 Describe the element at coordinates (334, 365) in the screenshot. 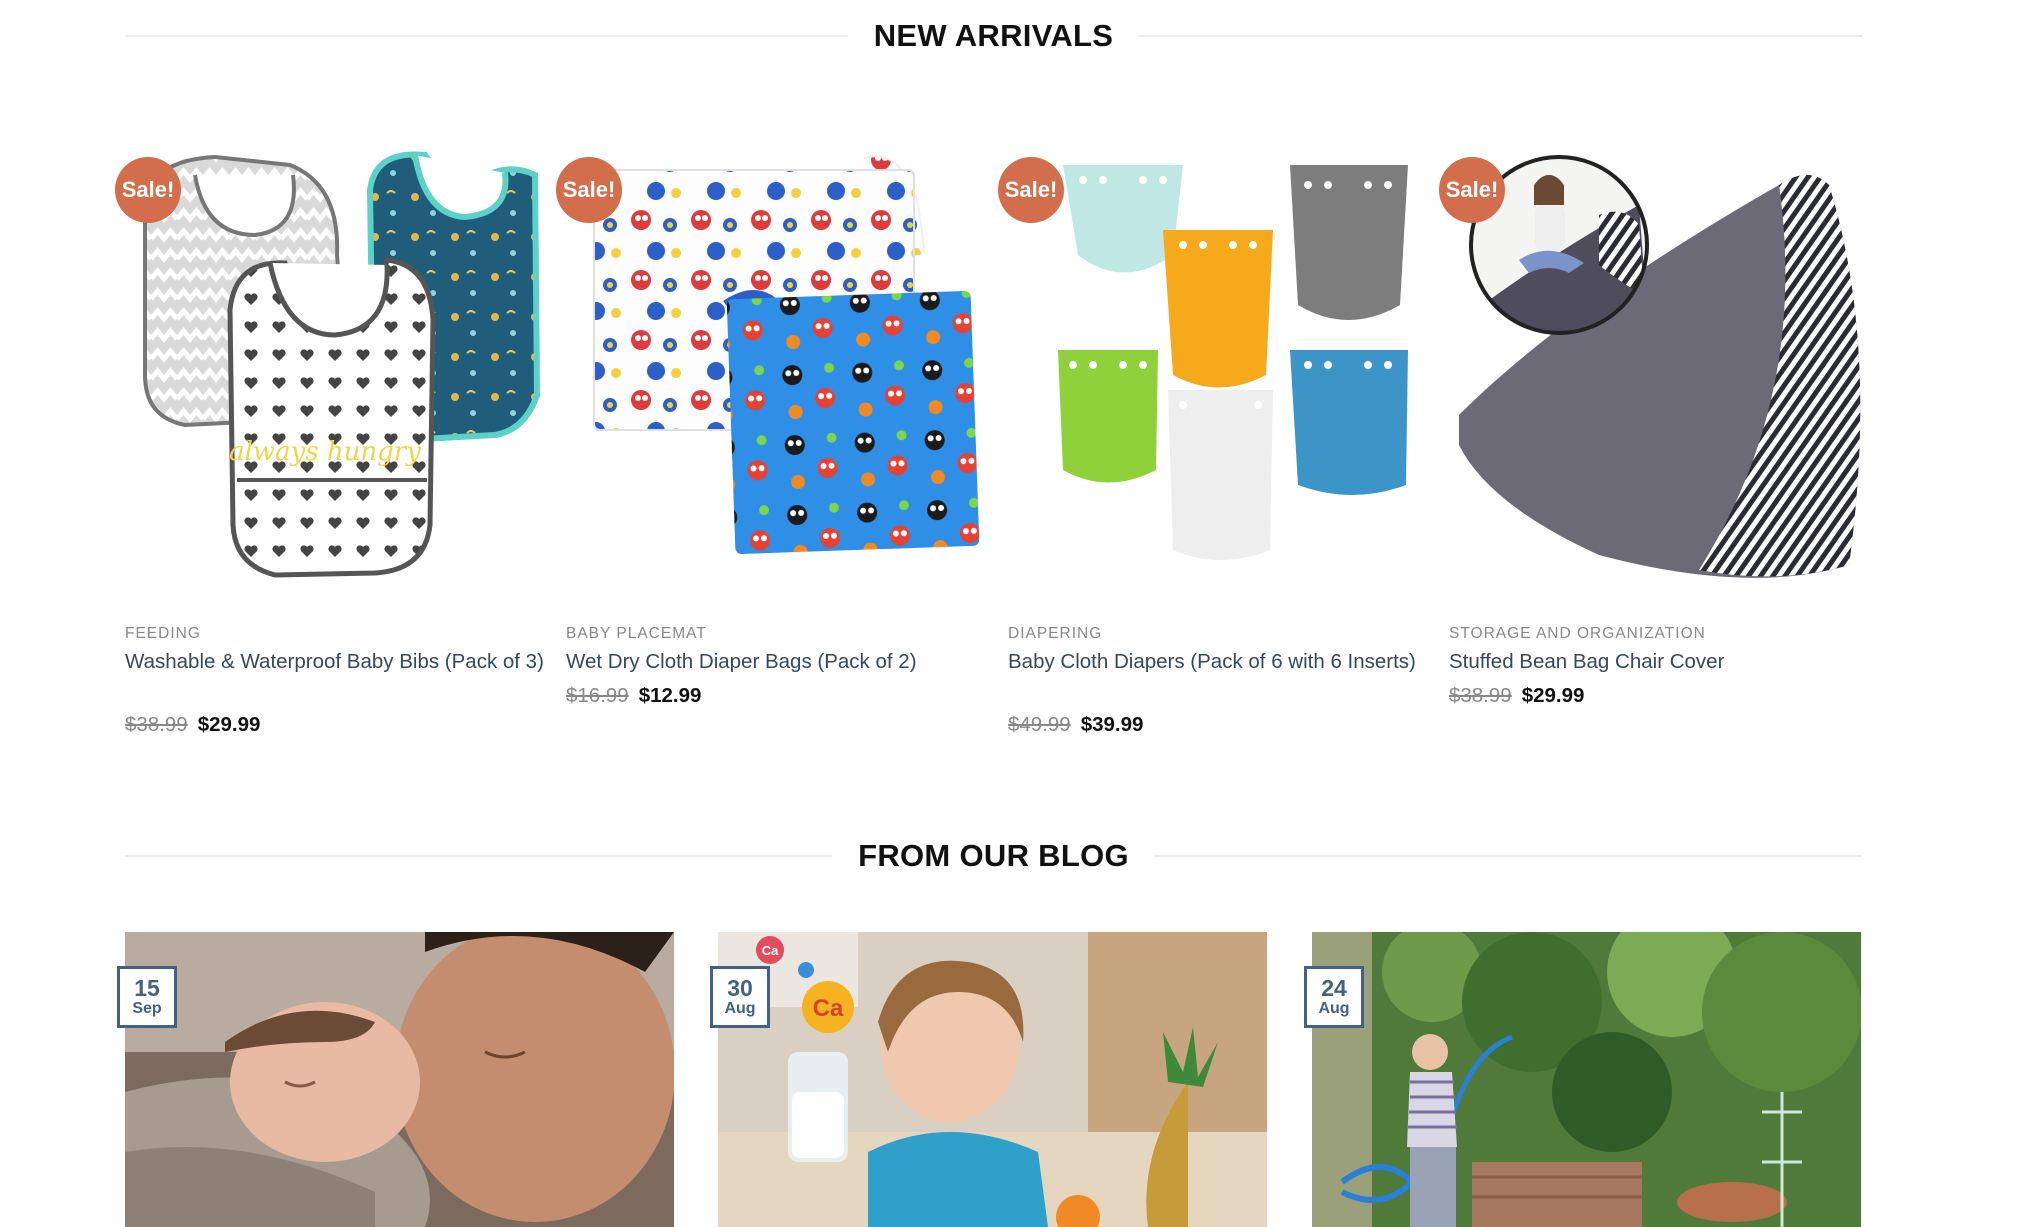

I see `product-image-bibs: always hungry` at that location.